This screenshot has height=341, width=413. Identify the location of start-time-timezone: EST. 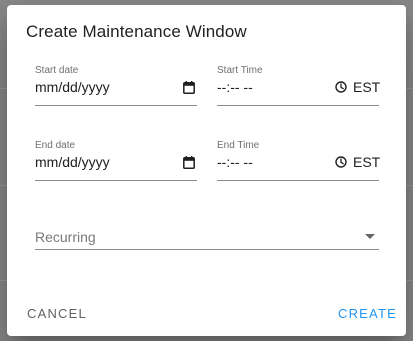
(367, 87).